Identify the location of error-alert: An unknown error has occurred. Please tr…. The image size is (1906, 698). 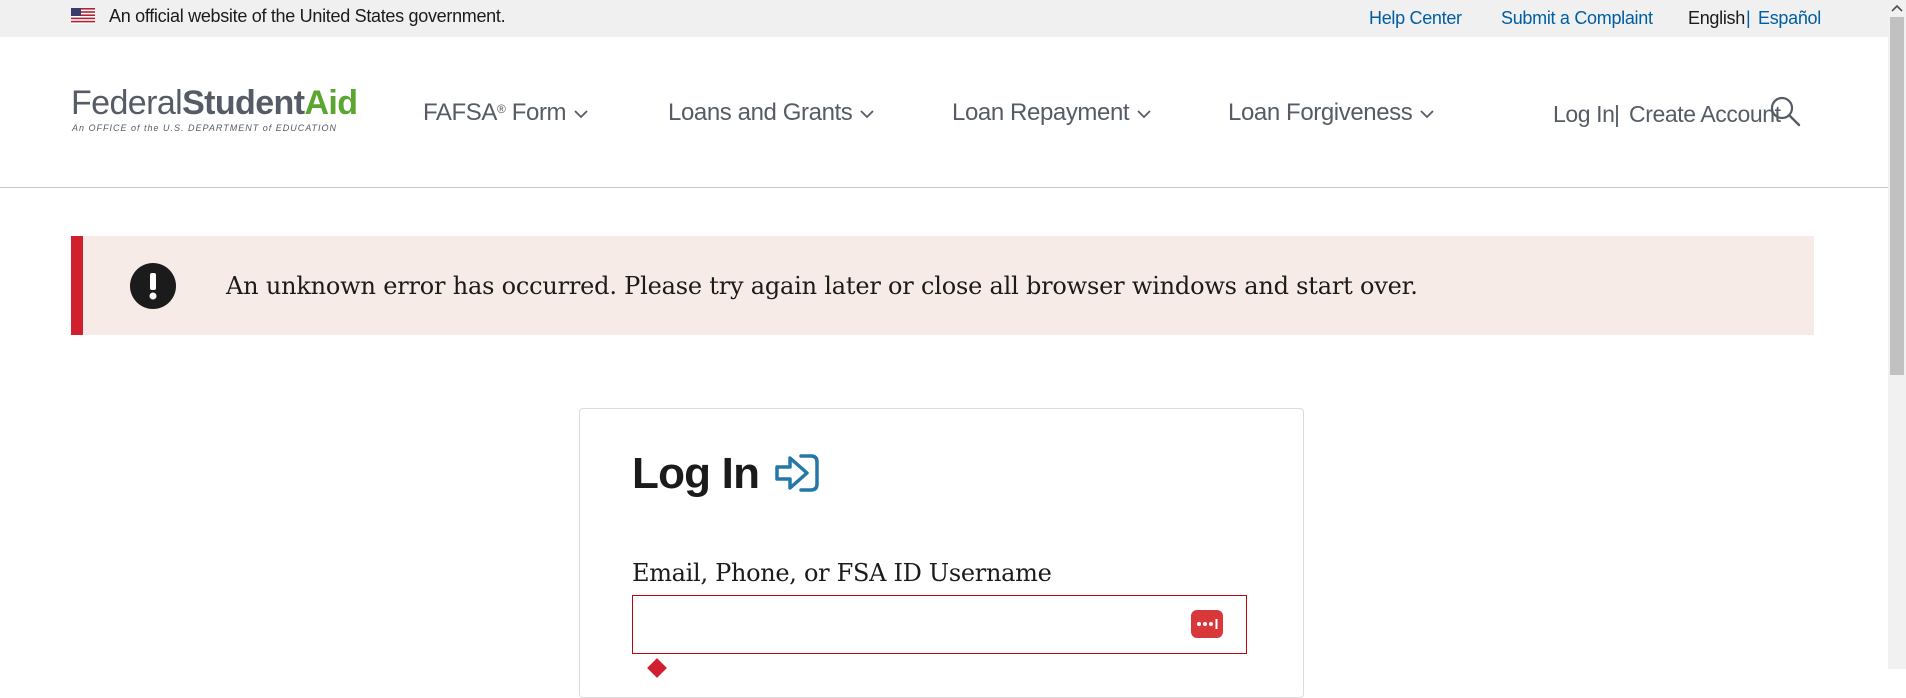
(942, 285).